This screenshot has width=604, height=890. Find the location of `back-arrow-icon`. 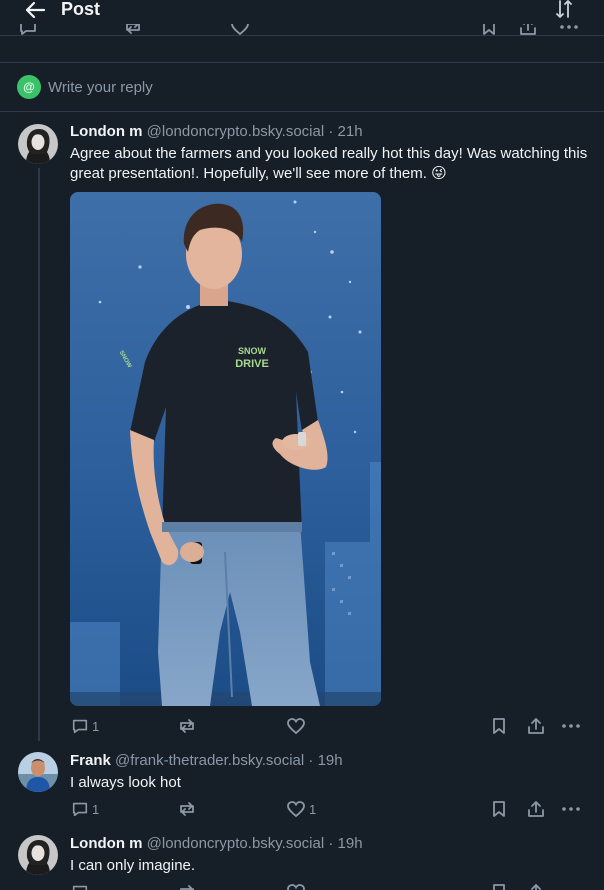

back-arrow-icon is located at coordinates (35, 11).